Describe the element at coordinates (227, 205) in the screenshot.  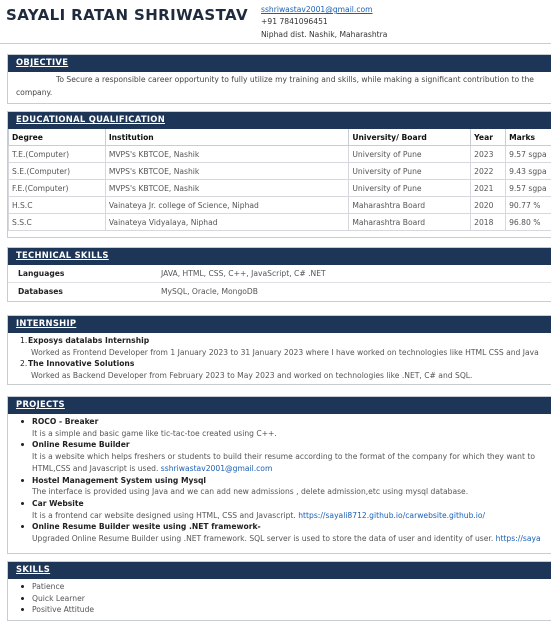
I see `cell-institution: Vainateya Jr. college of Science, Niphad` at that location.